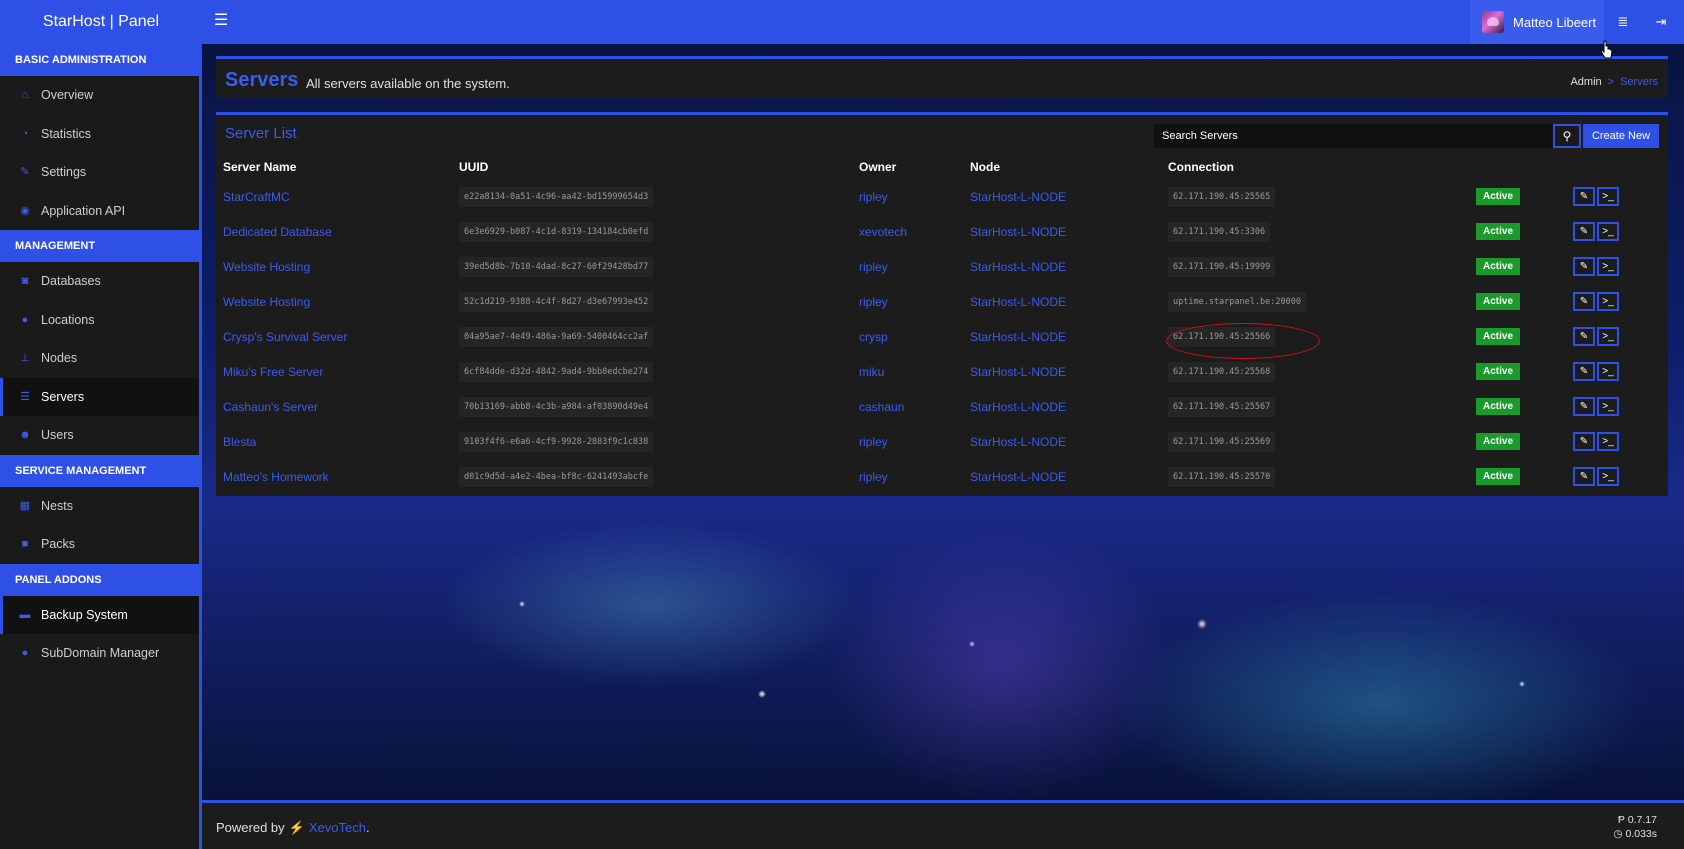 Image resolution: width=1684 pixels, height=849 pixels. What do you see at coordinates (99, 281) in the screenshot?
I see `sidebar-item-databases: ◙ Databases` at bounding box center [99, 281].